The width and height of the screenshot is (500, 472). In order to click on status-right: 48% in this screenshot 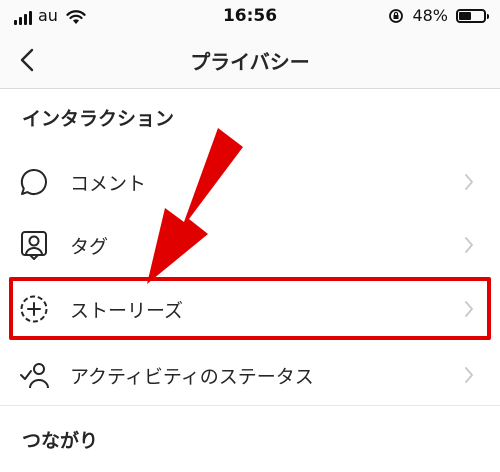, I will do `click(438, 15)`.